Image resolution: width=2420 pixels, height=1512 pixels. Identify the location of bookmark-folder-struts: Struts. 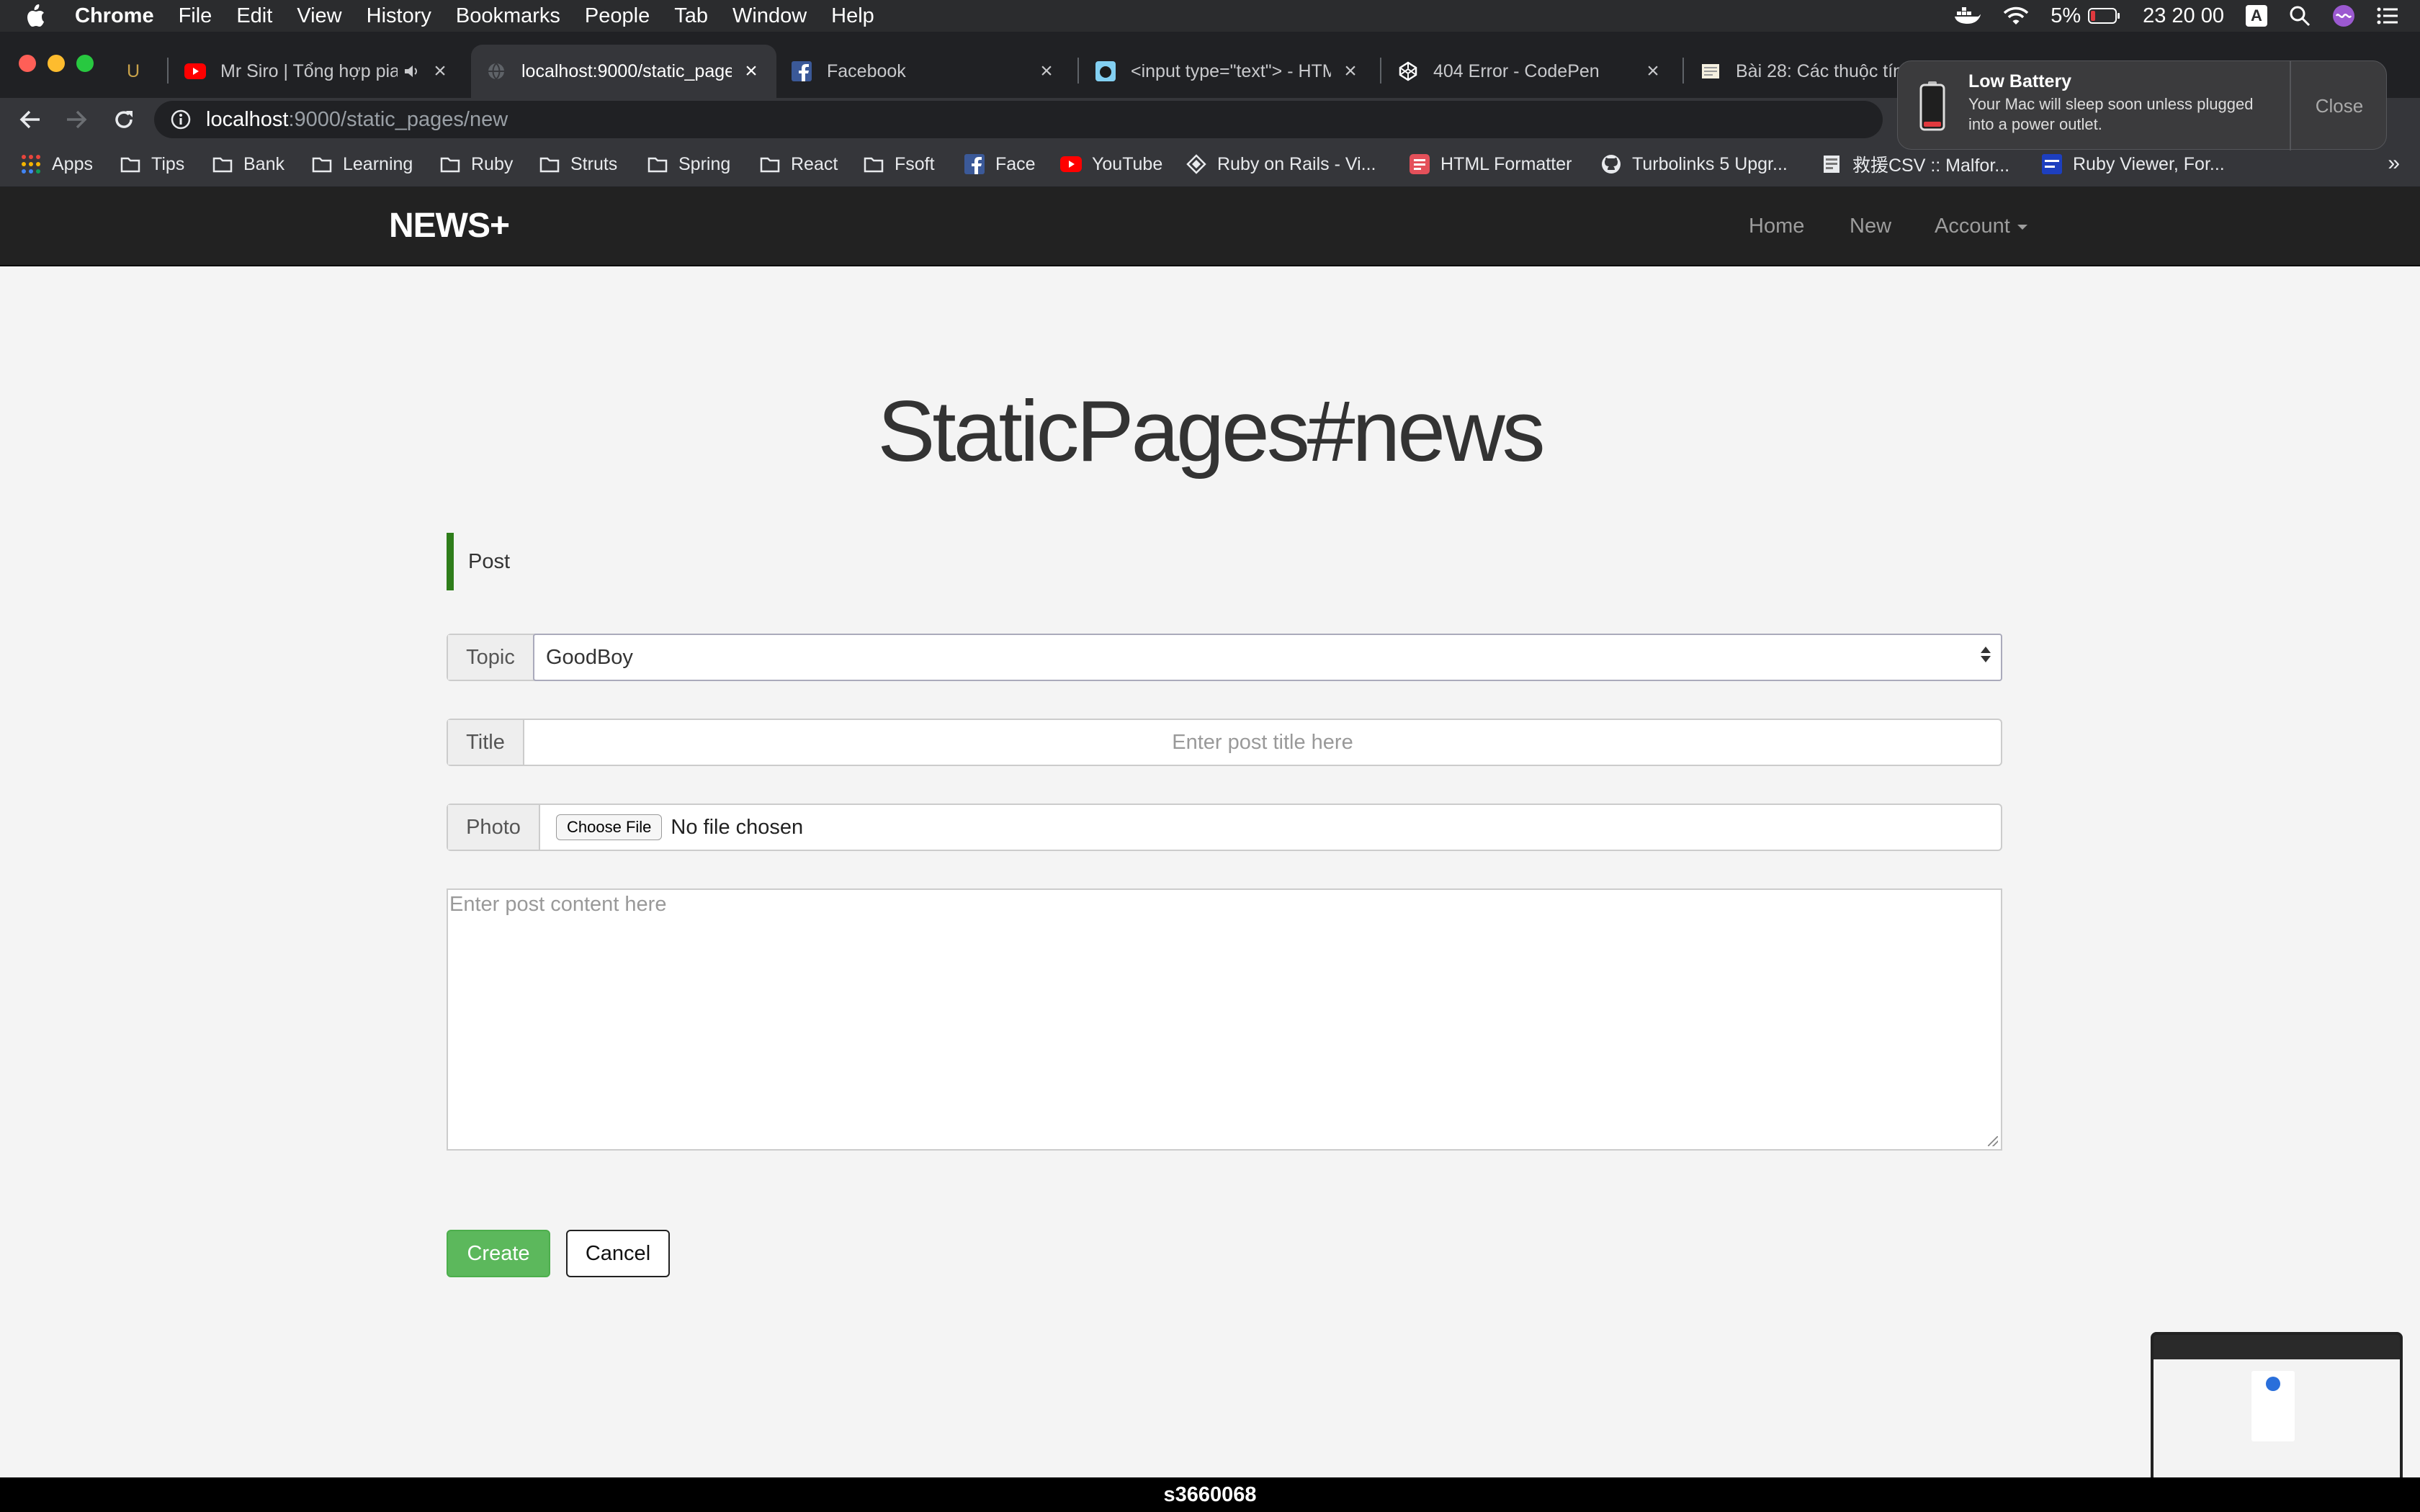
(578, 164).